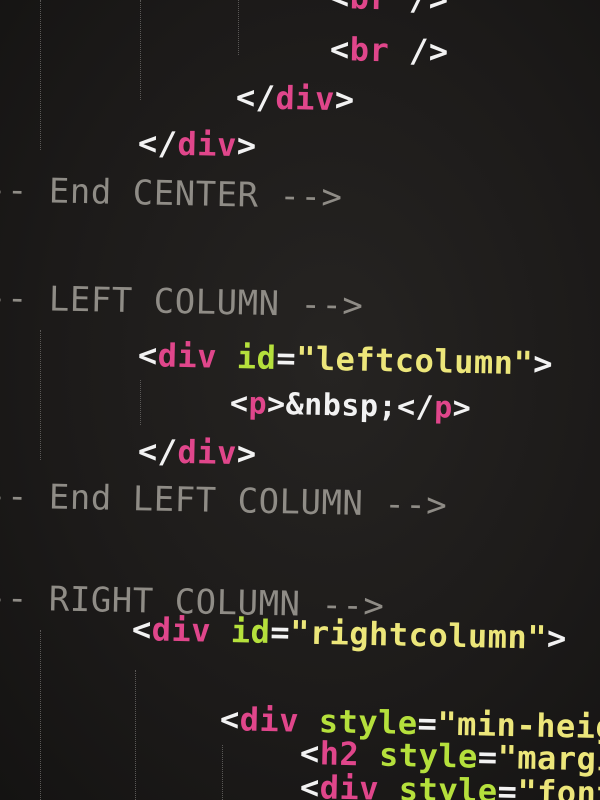  I want to click on code-line-comment-end-left-column: -- End LEFT COLUMN -->, so click(224, 501).